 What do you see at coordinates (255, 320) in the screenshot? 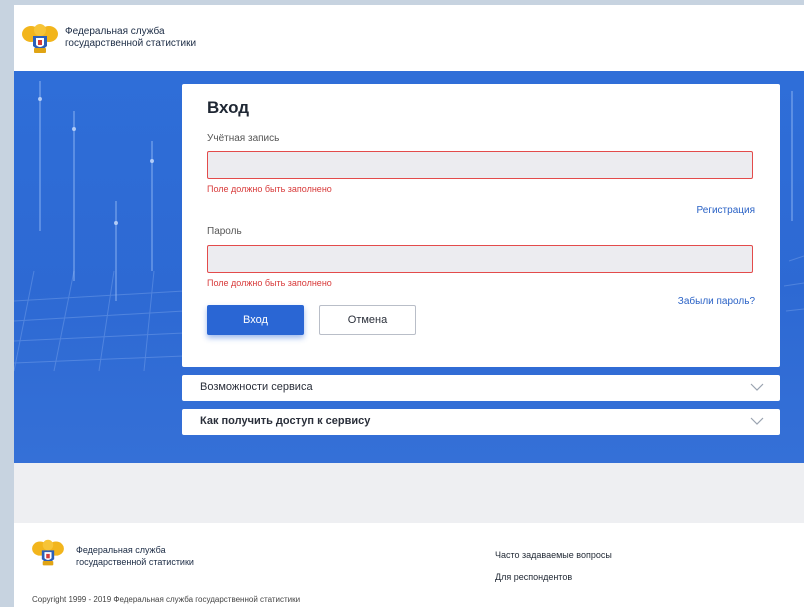
I see `login-submit-button: Вход` at bounding box center [255, 320].